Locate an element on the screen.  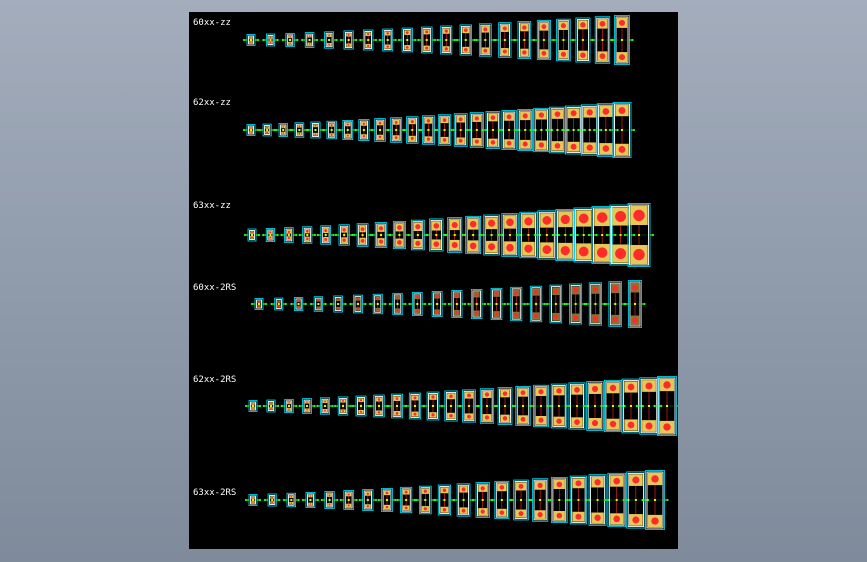
row-label-63xx-zz: 63xx-zz is located at coordinates (212, 206).